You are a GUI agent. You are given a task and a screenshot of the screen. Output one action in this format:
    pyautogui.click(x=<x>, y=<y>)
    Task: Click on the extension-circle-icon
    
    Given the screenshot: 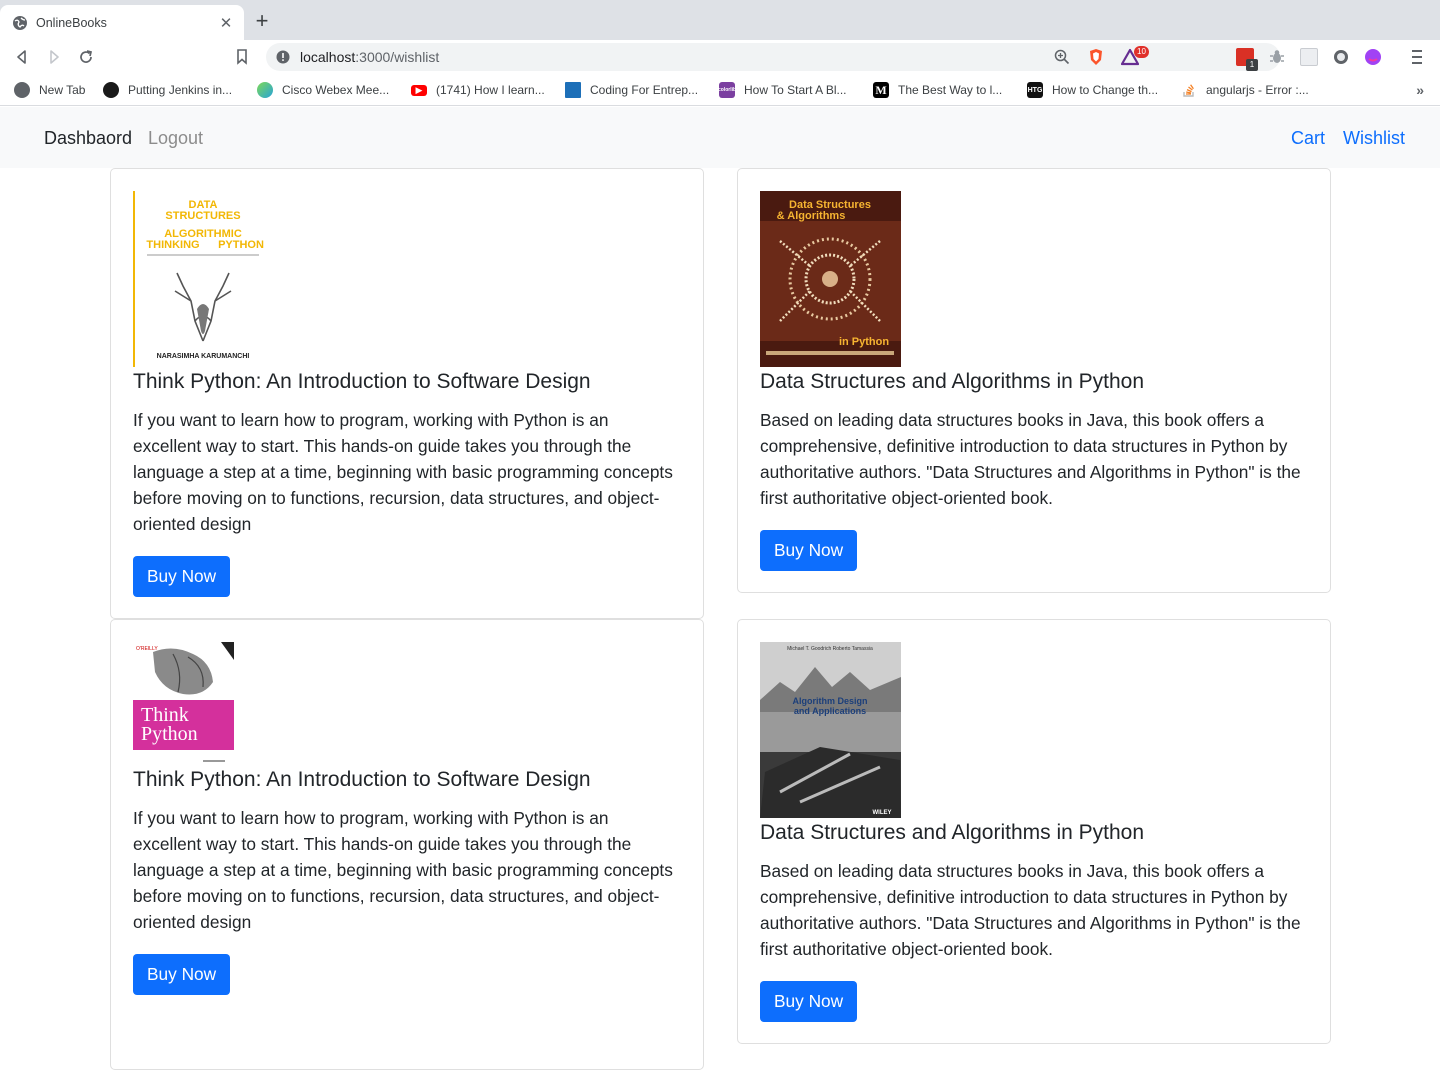 What is the action you would take?
    pyautogui.click(x=1341, y=57)
    